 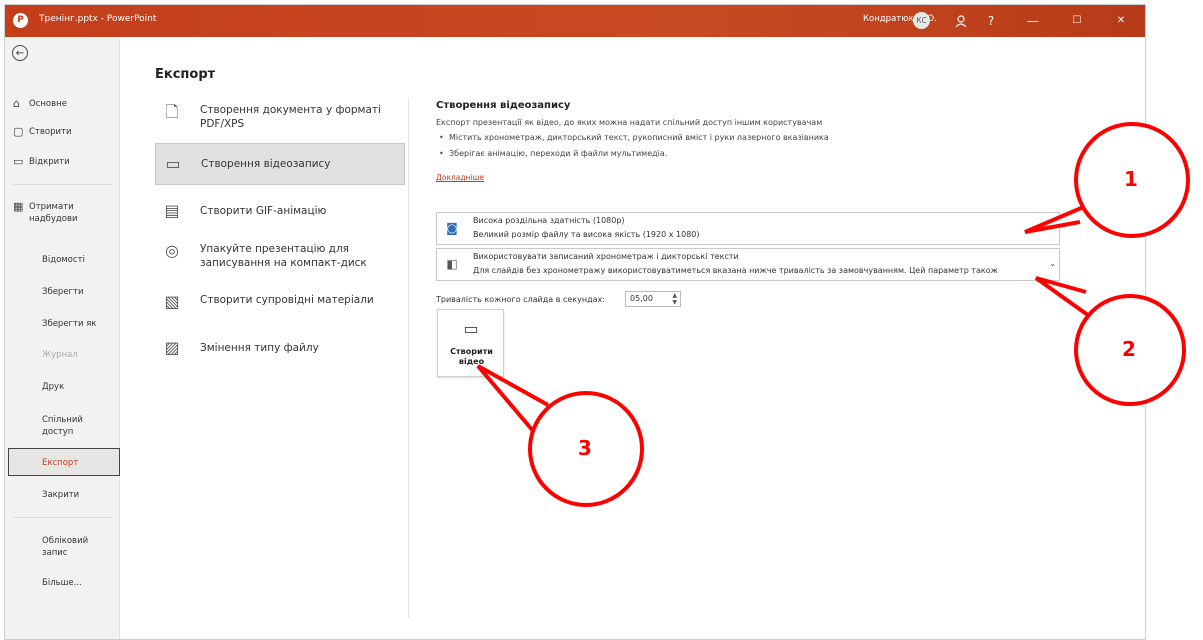 I want to click on close-button: ✕, so click(x=1121, y=21).